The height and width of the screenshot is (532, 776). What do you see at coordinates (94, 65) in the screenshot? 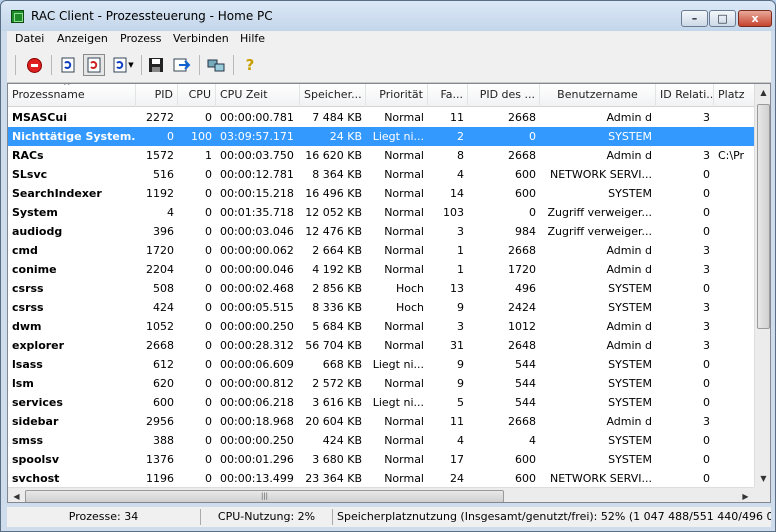
I see `auto-refresh-button` at bounding box center [94, 65].